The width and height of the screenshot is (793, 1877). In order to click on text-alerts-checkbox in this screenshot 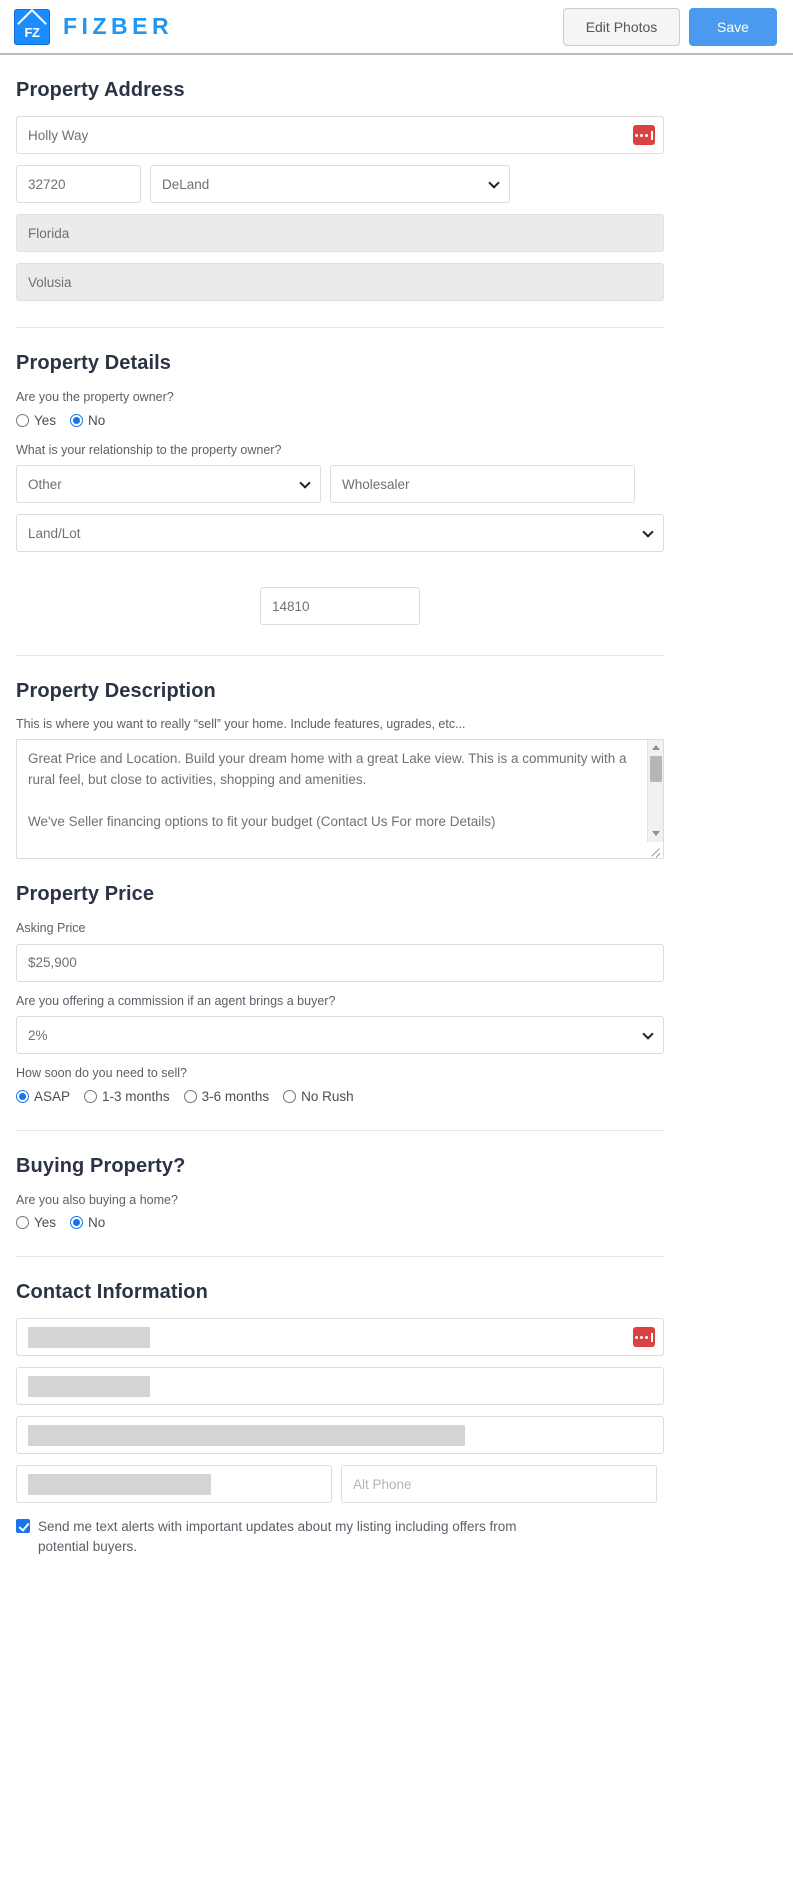, I will do `click(23, 1526)`.